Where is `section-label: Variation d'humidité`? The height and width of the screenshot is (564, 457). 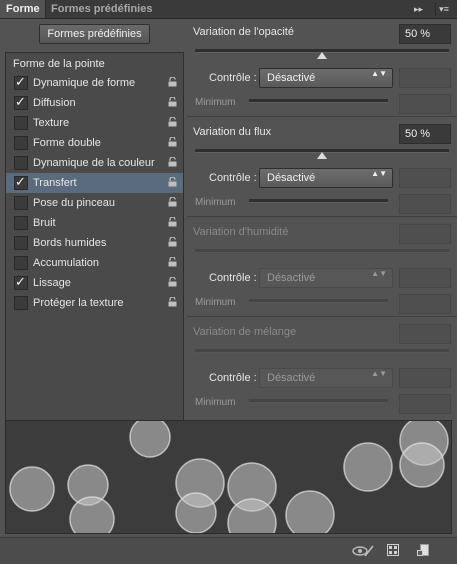
section-label: Variation d'humidité is located at coordinates (241, 232).